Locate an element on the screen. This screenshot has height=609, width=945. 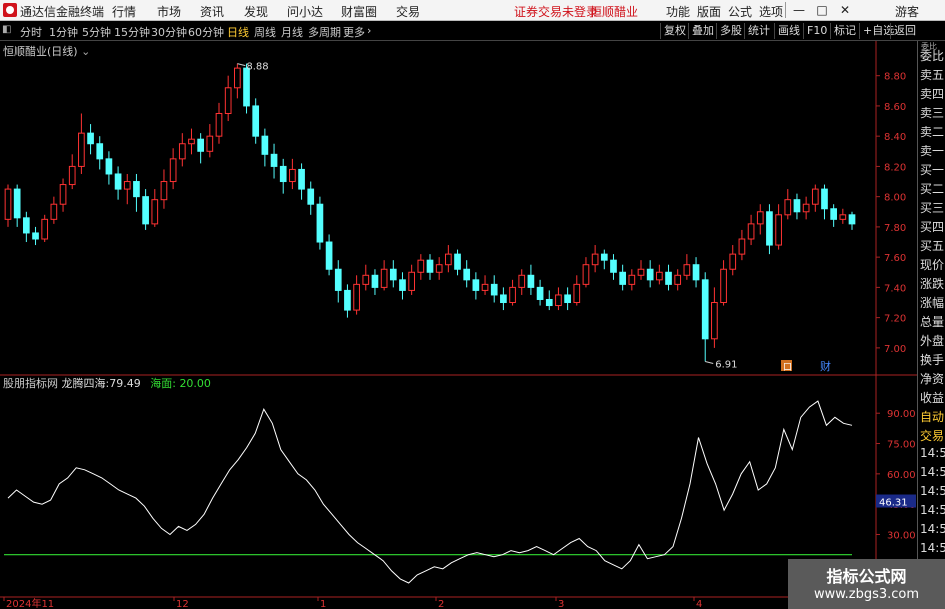
side-item: 总量 is located at coordinates (932, 321).